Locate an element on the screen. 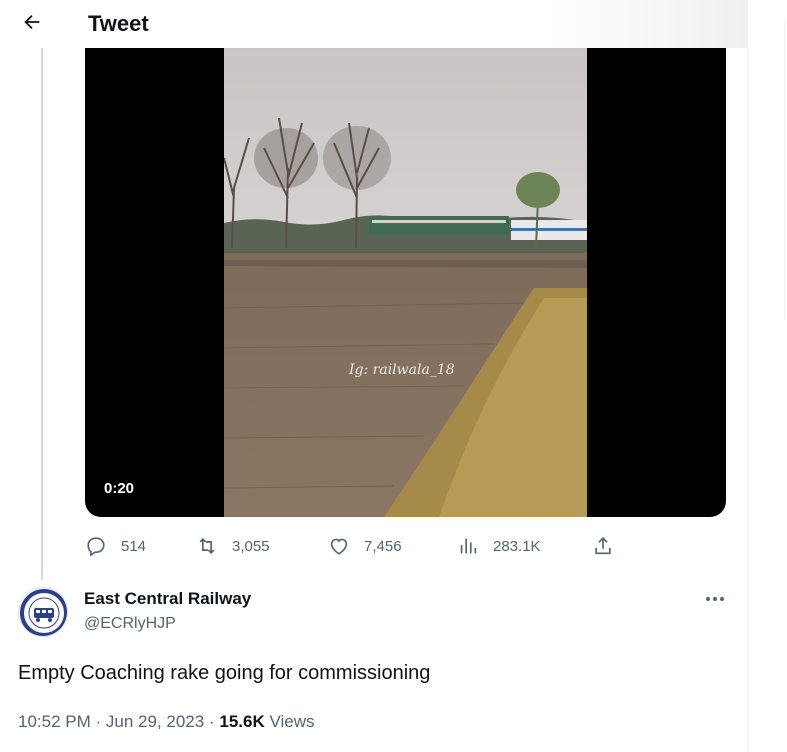 This screenshot has height=752, width=787. railway-logo-icon is located at coordinates (43, 612).